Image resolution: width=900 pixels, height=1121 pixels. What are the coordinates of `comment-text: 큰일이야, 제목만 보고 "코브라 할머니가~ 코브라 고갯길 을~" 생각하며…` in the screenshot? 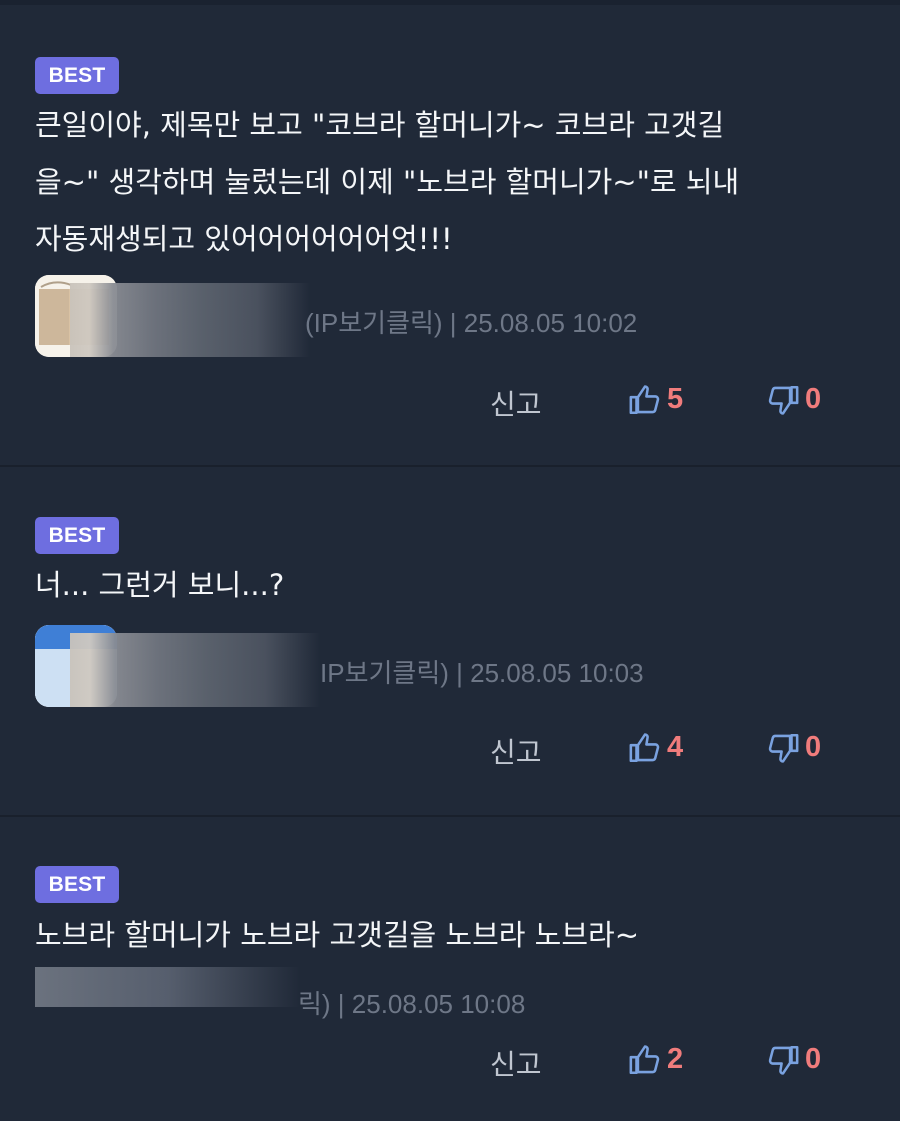 It's located at (387, 182).